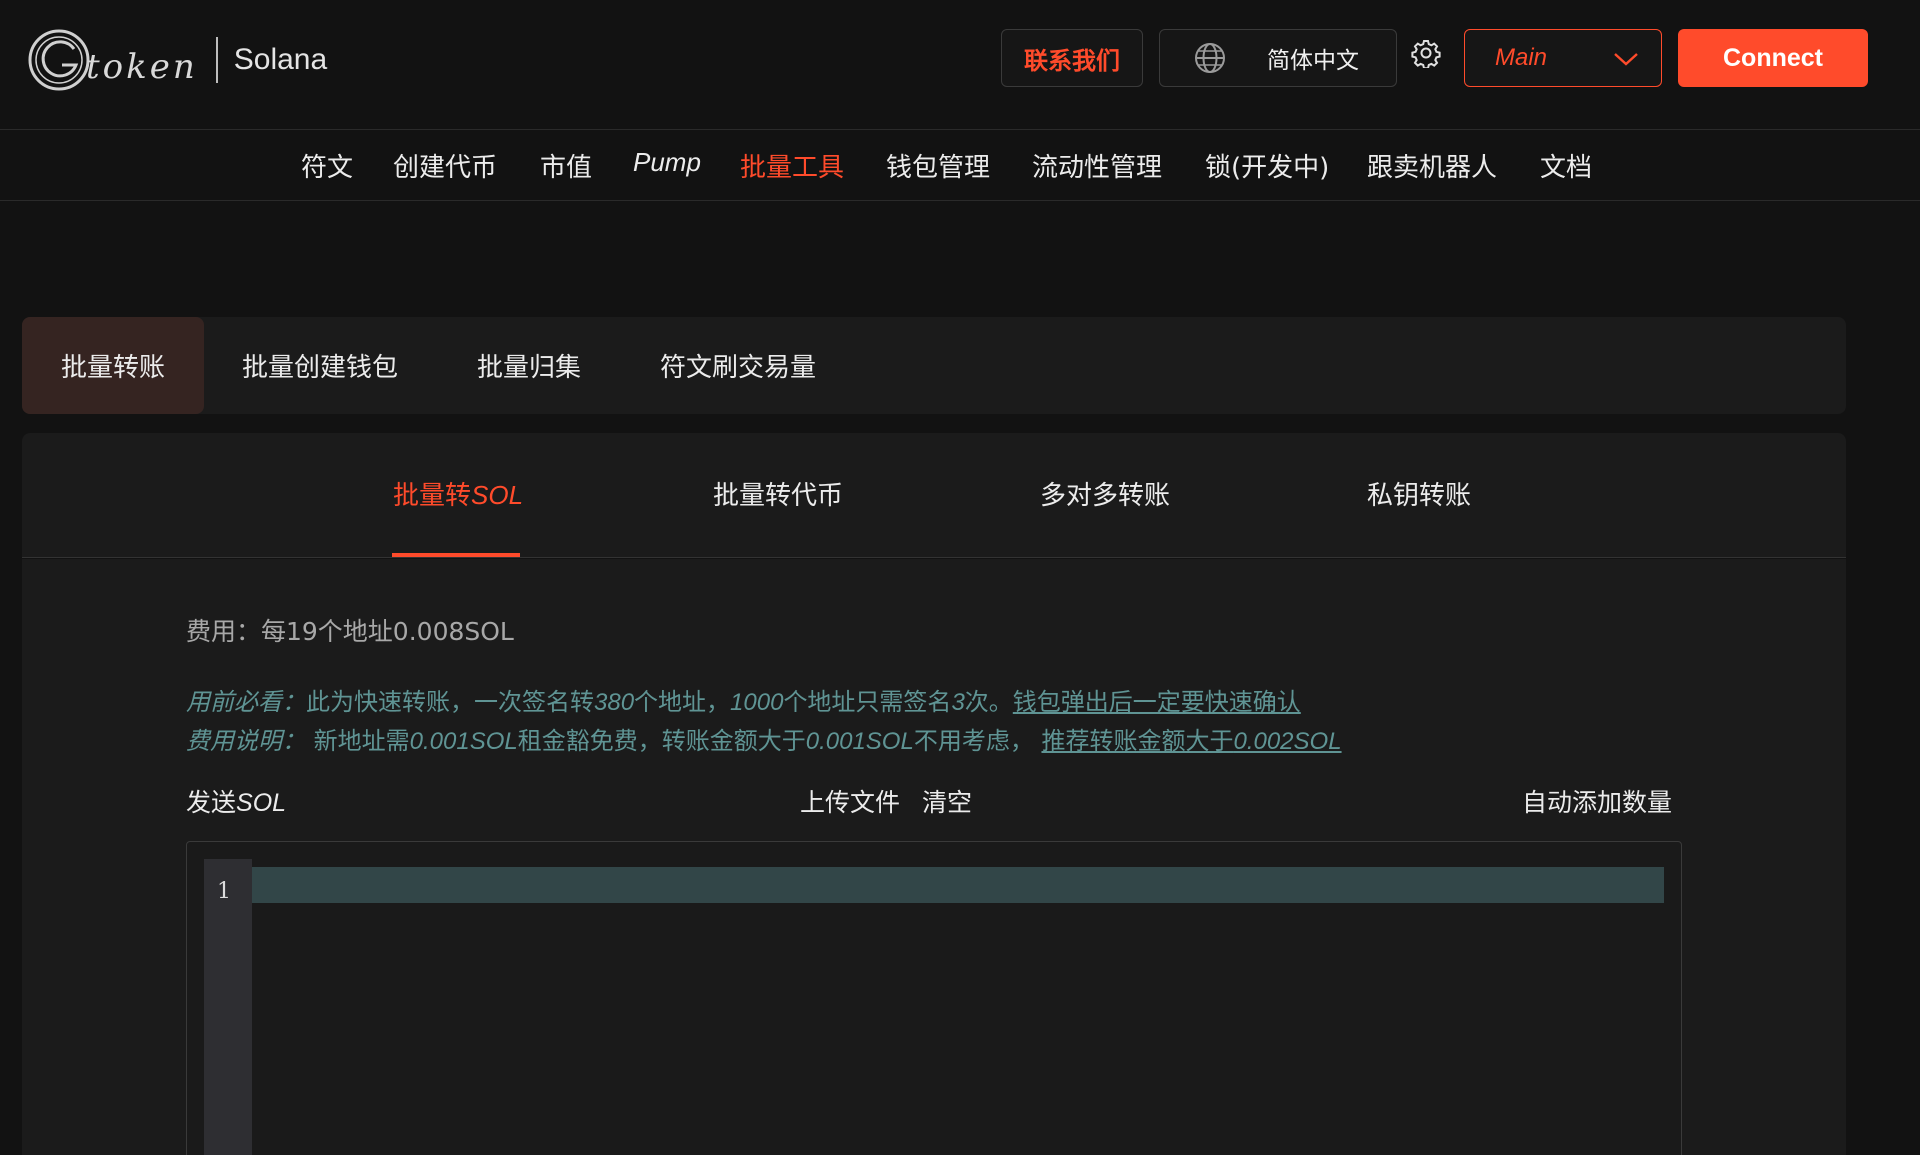 Image resolution: width=1920 pixels, height=1155 pixels. Describe the element at coordinates (224, 891) in the screenshot. I see `line-number: 1` at that location.